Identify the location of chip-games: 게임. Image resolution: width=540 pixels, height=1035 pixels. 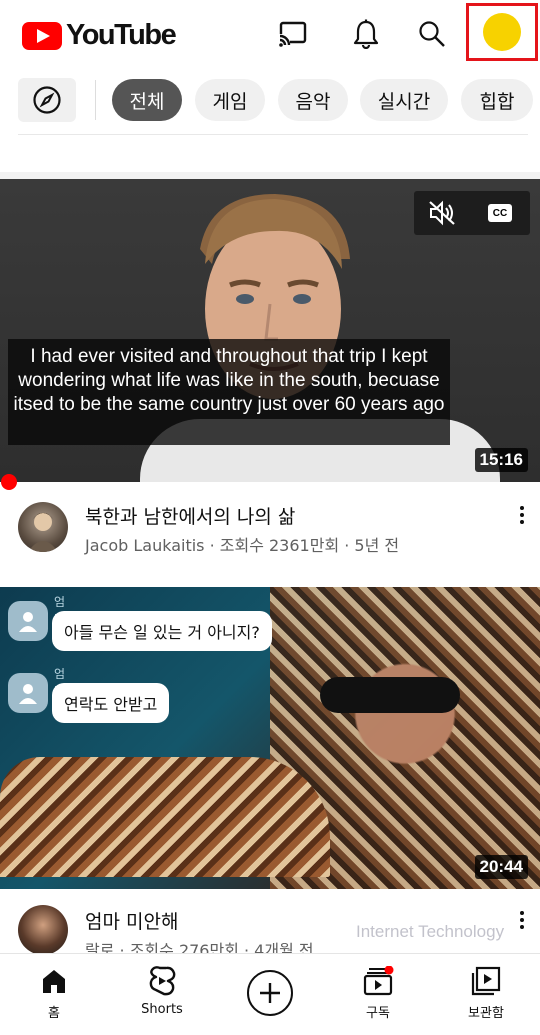
(230, 100).